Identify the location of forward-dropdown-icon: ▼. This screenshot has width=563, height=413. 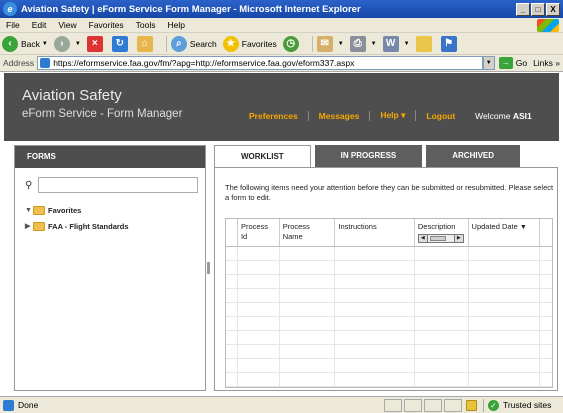
(78, 44).